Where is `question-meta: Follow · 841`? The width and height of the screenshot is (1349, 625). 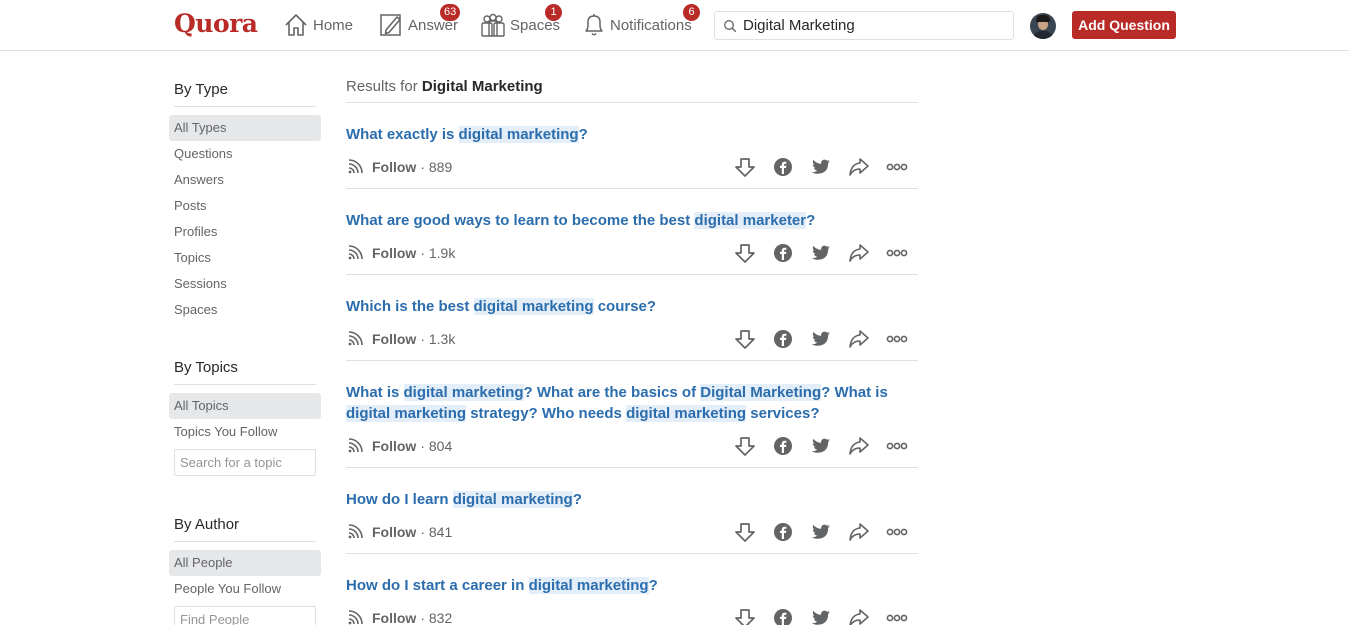
question-meta: Follow · 841 is located at coordinates (632, 531).